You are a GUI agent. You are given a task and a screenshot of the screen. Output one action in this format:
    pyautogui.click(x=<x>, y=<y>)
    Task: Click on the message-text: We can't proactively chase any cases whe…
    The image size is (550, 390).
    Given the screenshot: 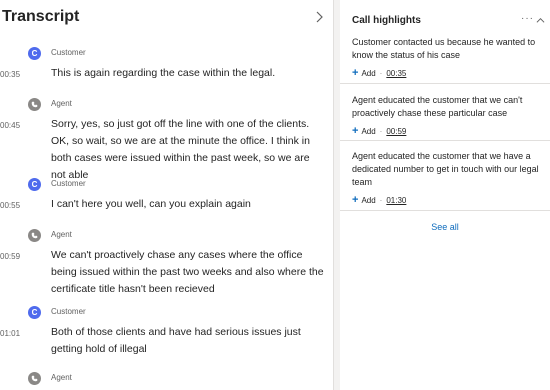 What is the action you would take?
    pyautogui.click(x=187, y=272)
    